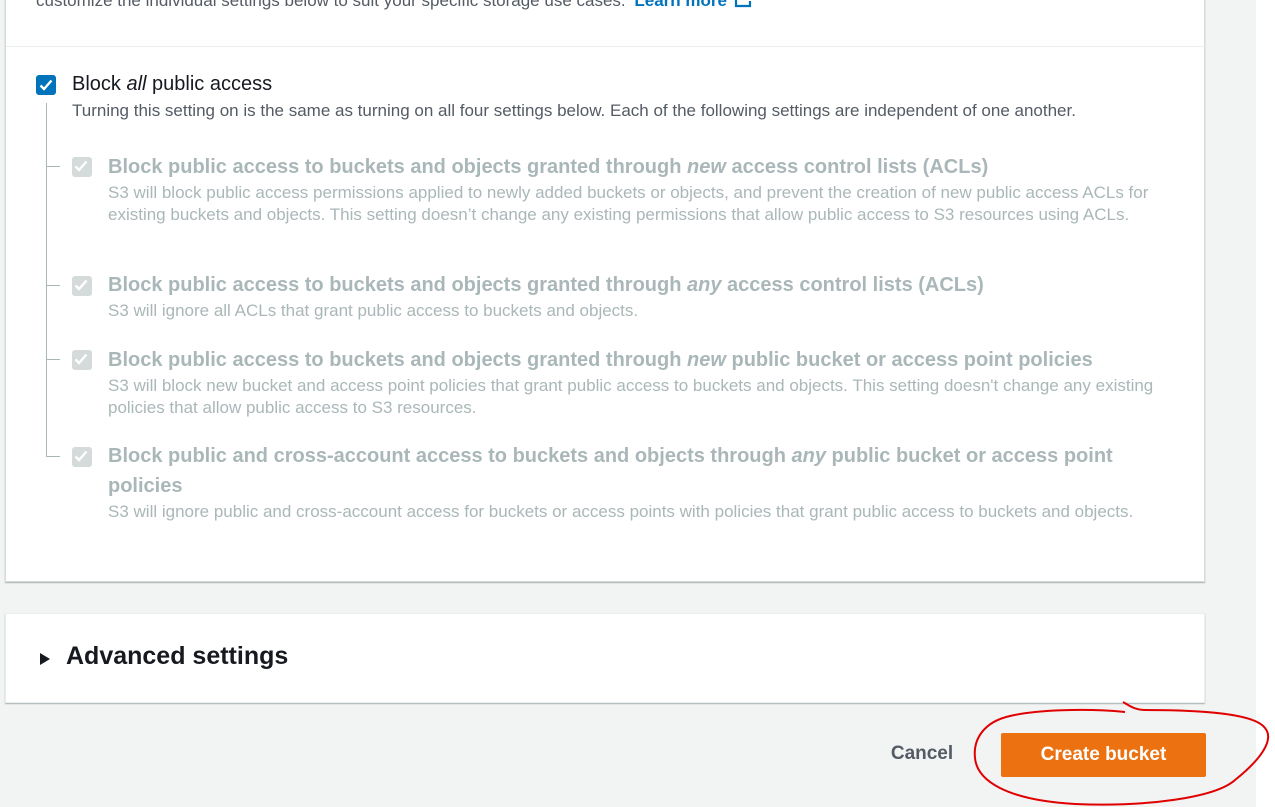 This screenshot has width=1275, height=807. I want to click on block-all-label: Block all public access, so click(172, 84).